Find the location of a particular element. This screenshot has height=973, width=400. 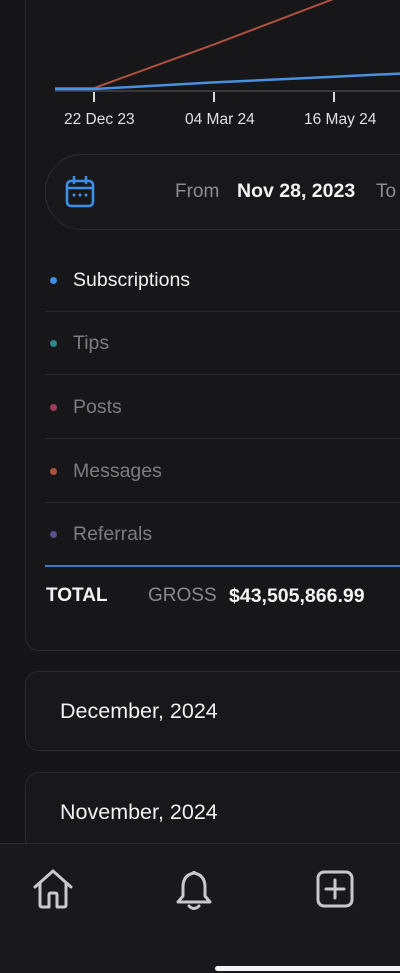

earnings-chart: 22 Dec 23 04 Mar 24 16 May 24 is located at coordinates (200, 70).